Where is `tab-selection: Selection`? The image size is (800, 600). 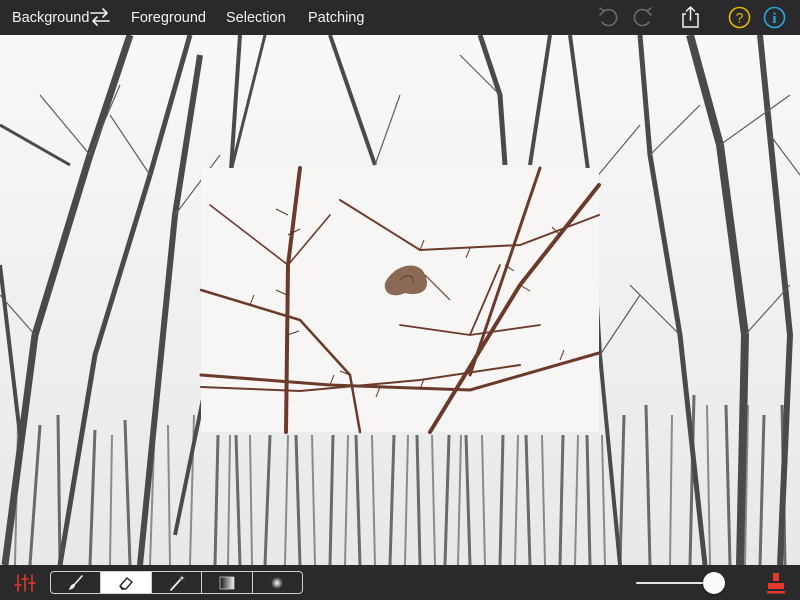
tab-selection: Selection is located at coordinates (256, 17).